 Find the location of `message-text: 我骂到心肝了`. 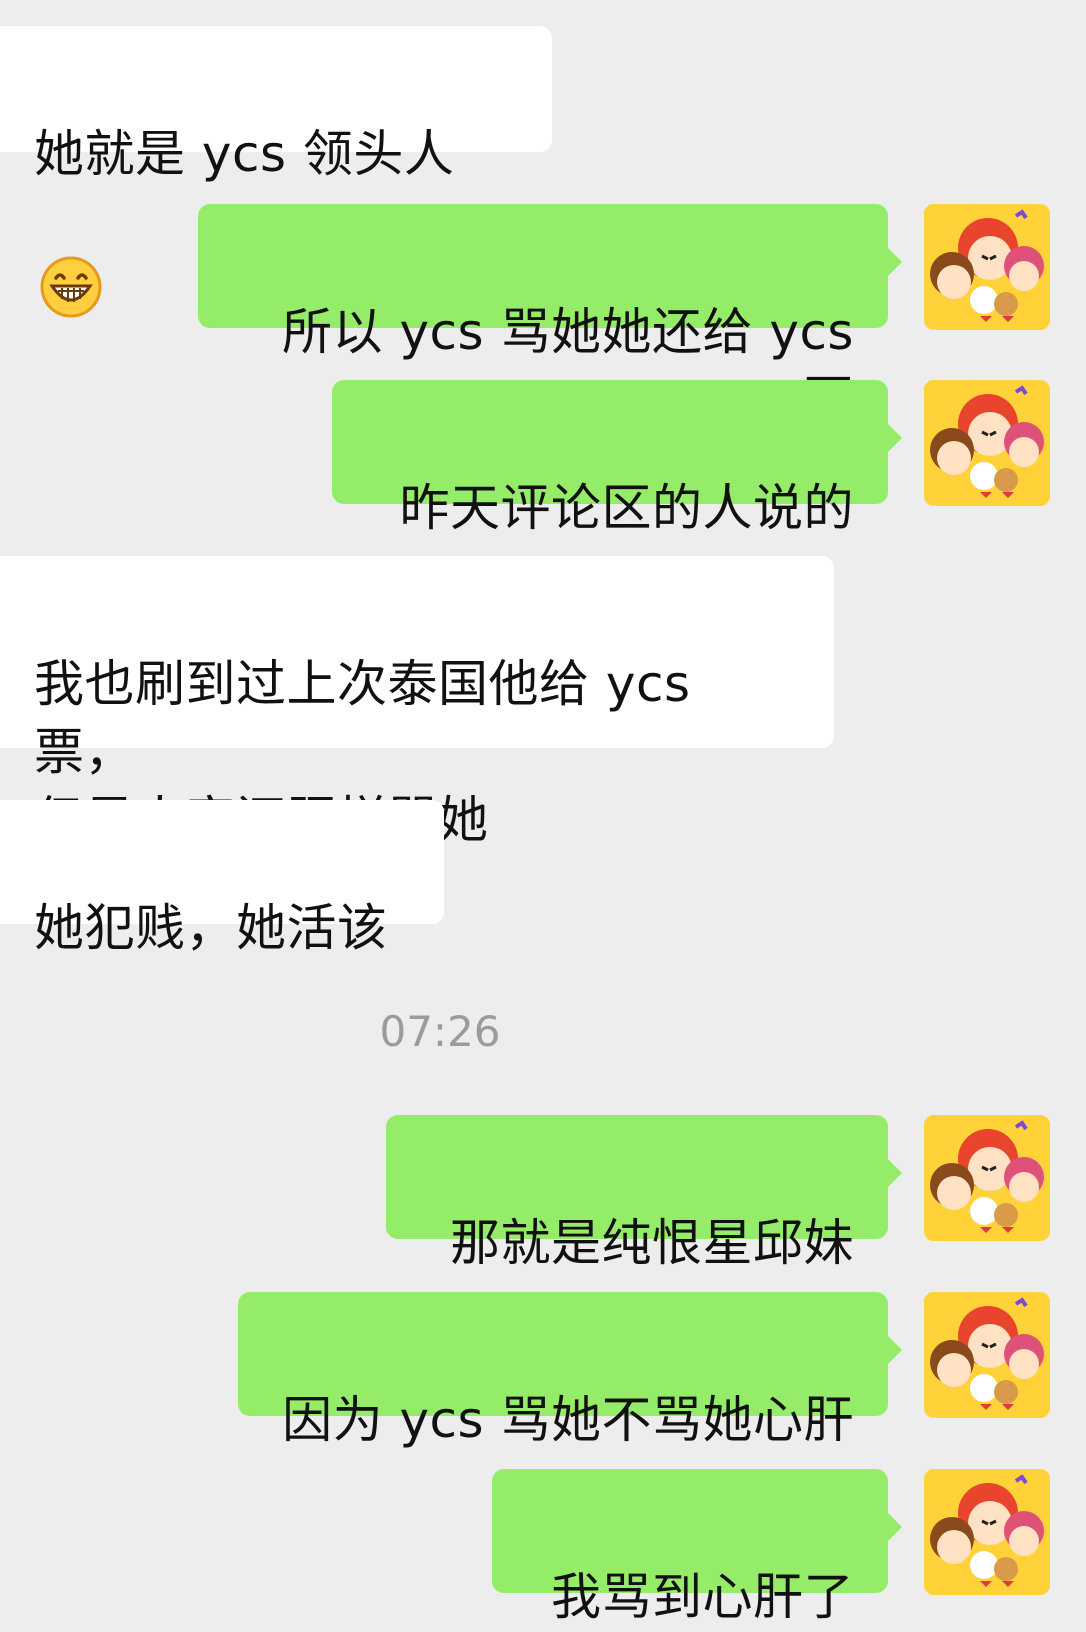

message-text: 我骂到心肝了 is located at coordinates (702, 1597).